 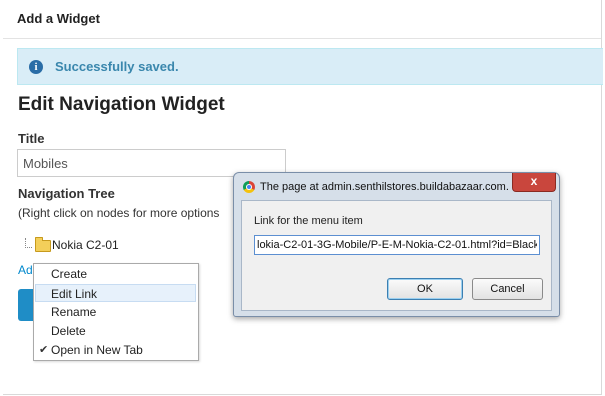 What do you see at coordinates (425, 289) in the screenshot?
I see `ok-button: OK` at bounding box center [425, 289].